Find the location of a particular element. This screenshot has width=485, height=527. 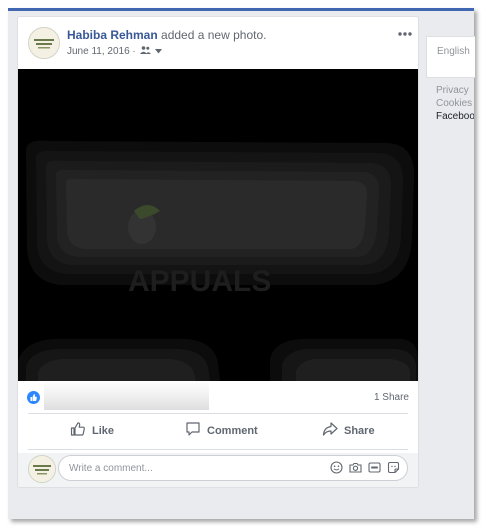

post-meta: June 11, 2016 · is located at coordinates (114, 51).